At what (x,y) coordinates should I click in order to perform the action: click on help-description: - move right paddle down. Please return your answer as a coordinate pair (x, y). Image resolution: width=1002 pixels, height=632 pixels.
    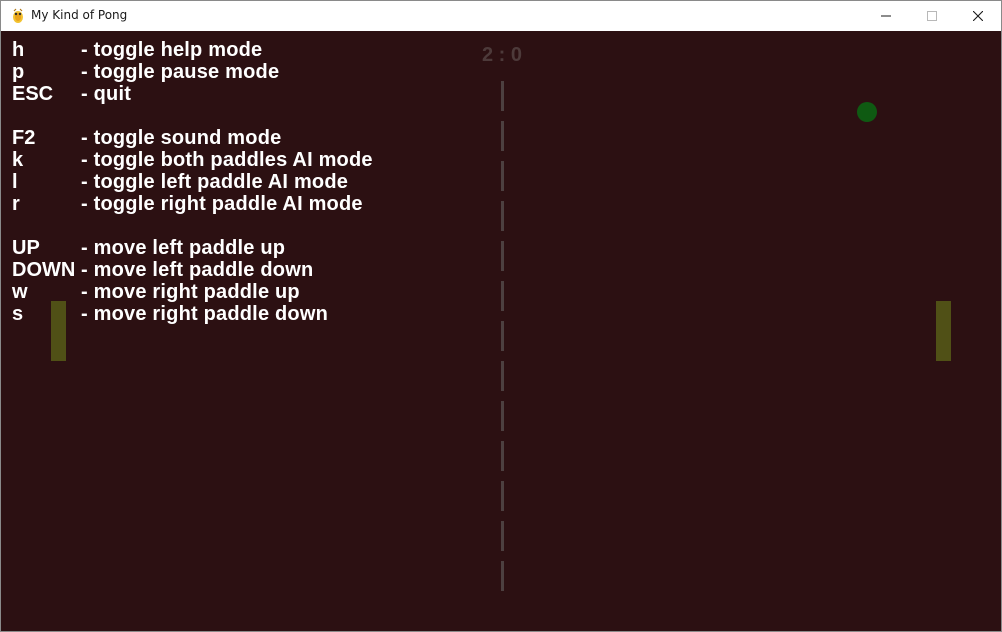
    Looking at the image, I should click on (205, 314).